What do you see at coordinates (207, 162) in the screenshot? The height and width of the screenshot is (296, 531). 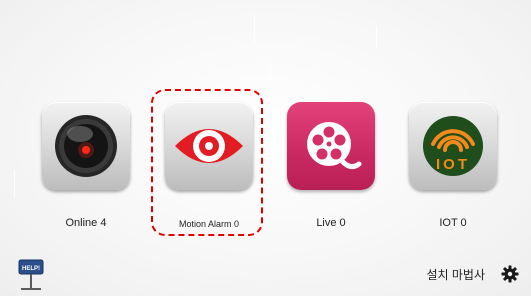 I see `selected-tile-highlight` at bounding box center [207, 162].